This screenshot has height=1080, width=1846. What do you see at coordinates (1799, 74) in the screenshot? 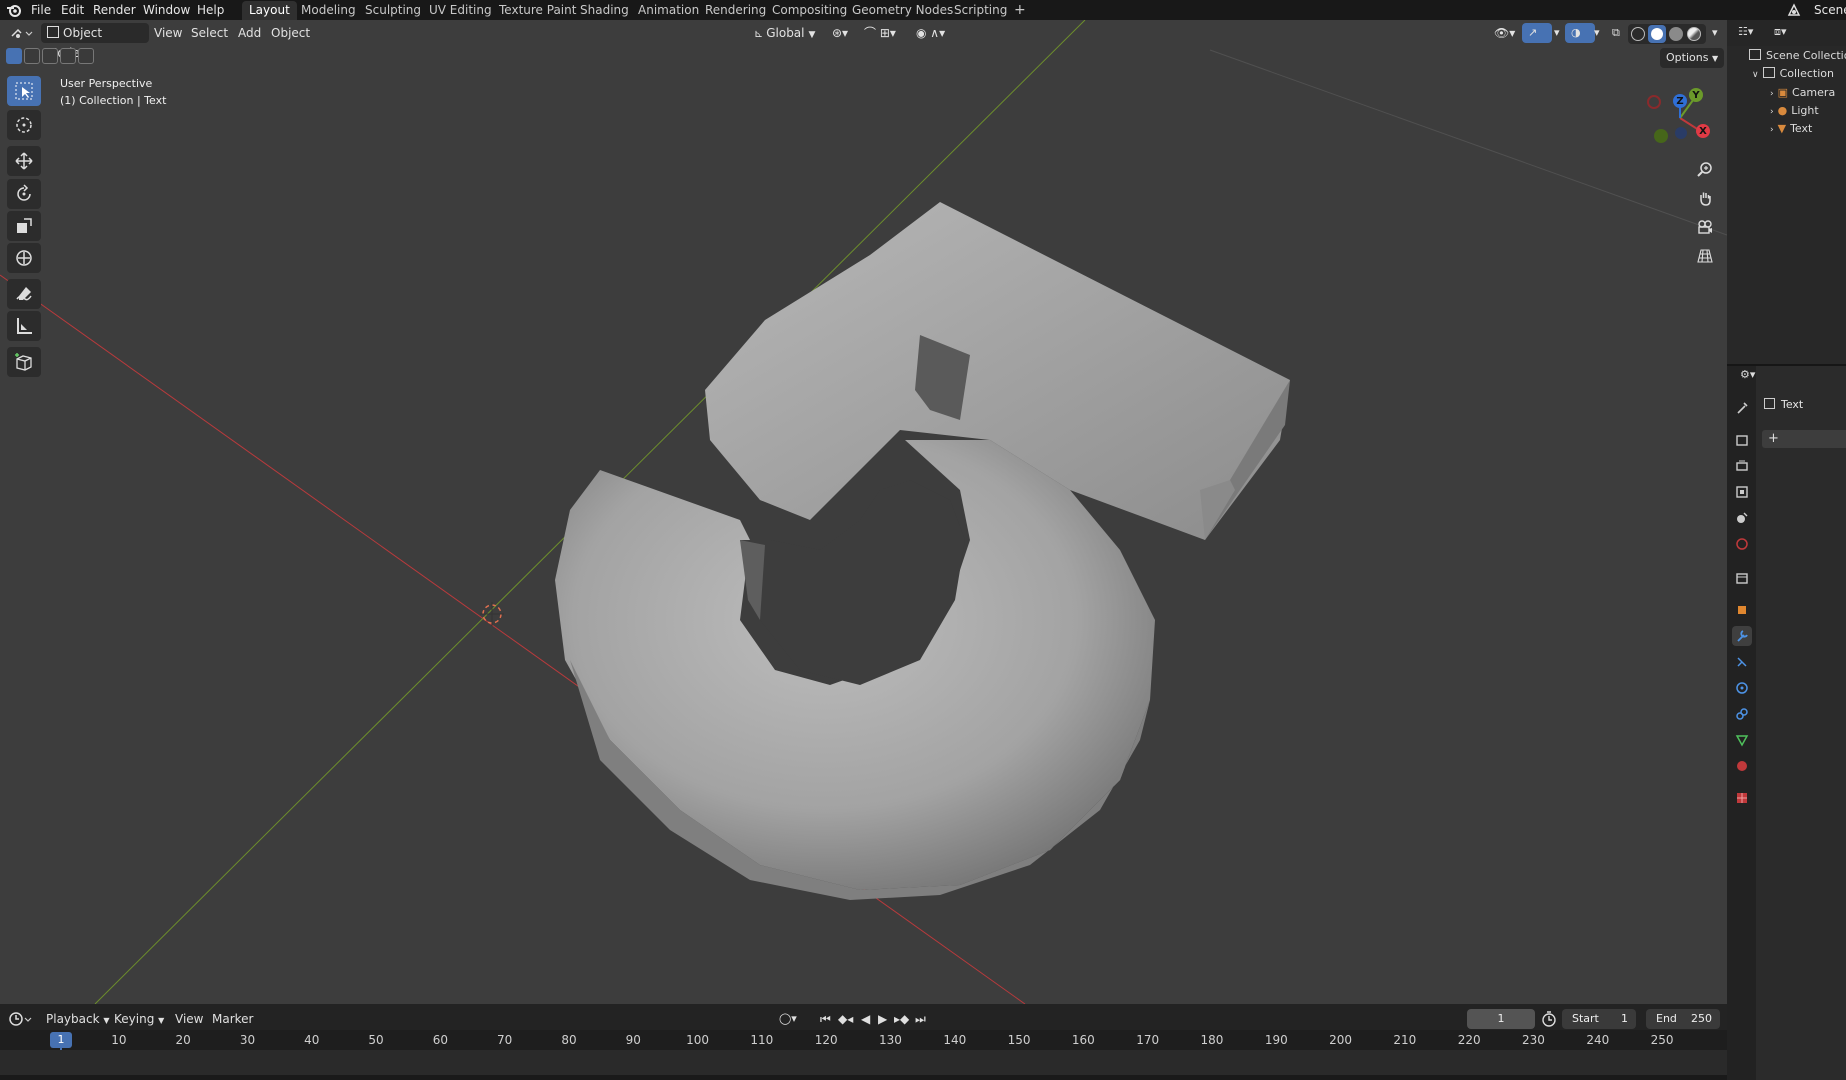
I see `outliner-collection: ∨ Collection` at bounding box center [1799, 74].